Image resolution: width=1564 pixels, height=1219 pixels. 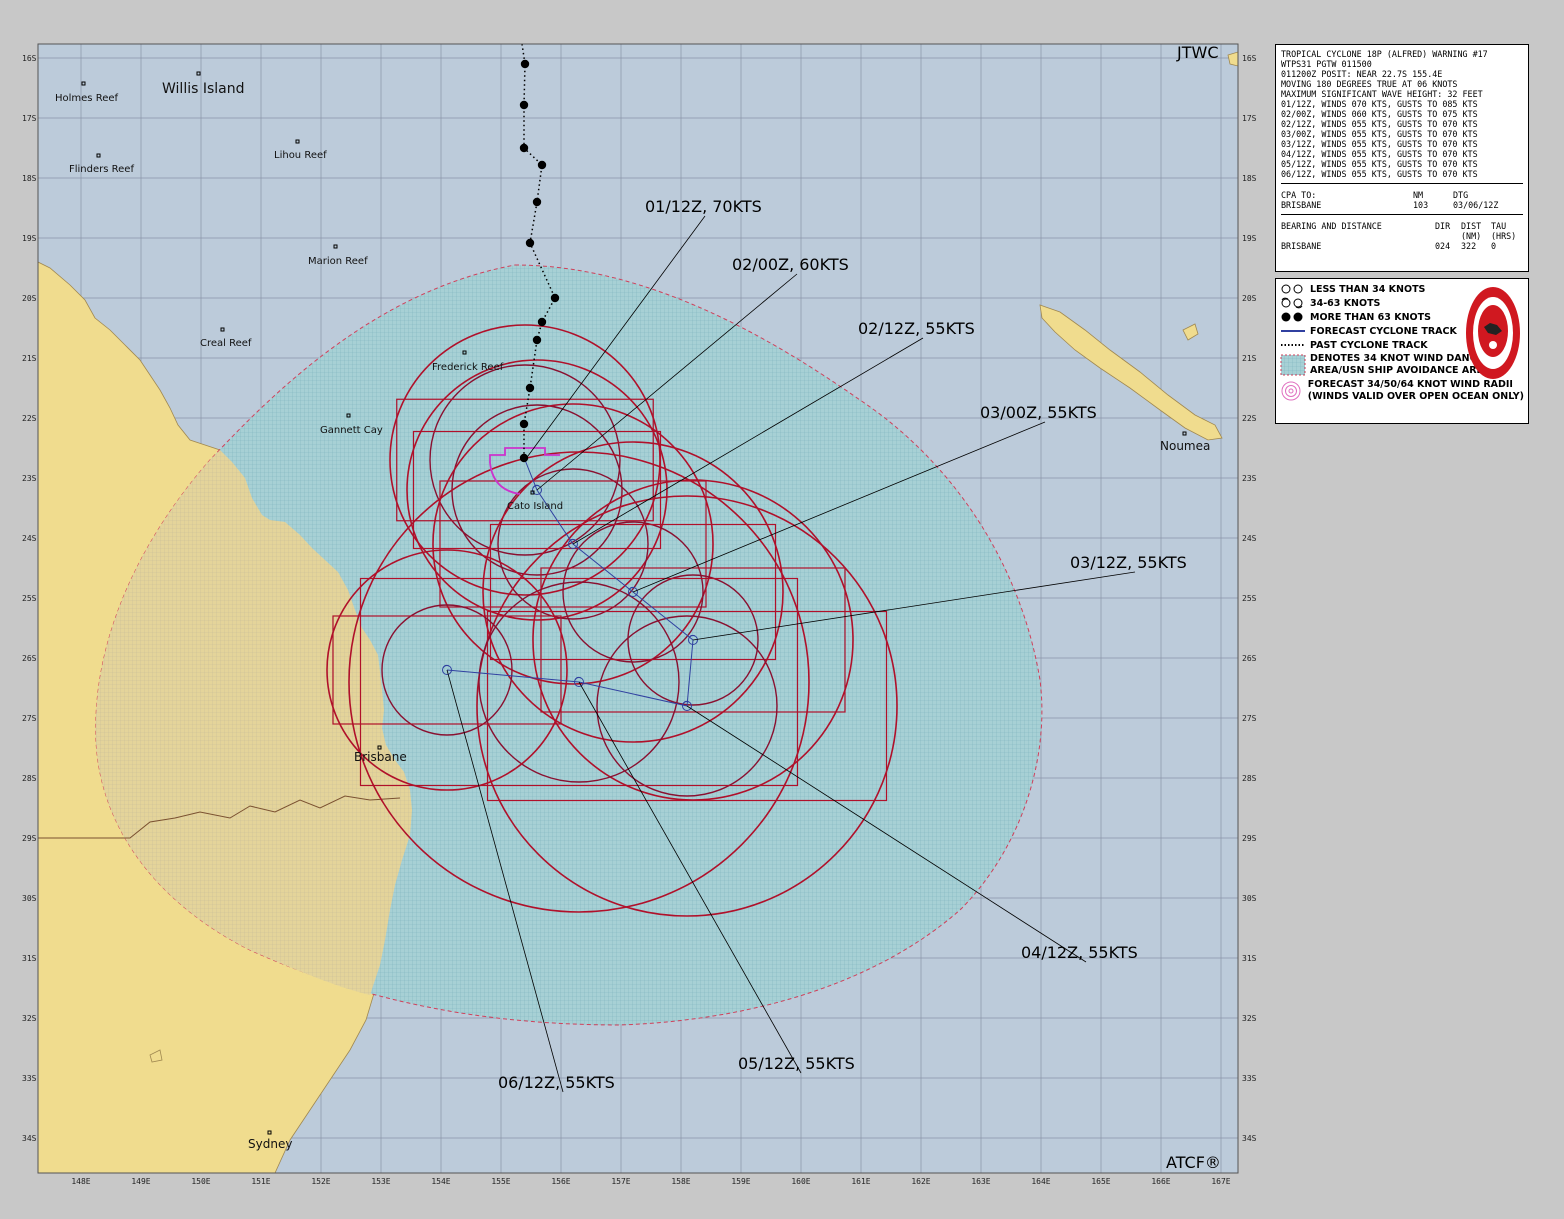 What do you see at coordinates (1295, 289) in the screenshot?
I see `low-wind-symbol-icon` at bounding box center [1295, 289].